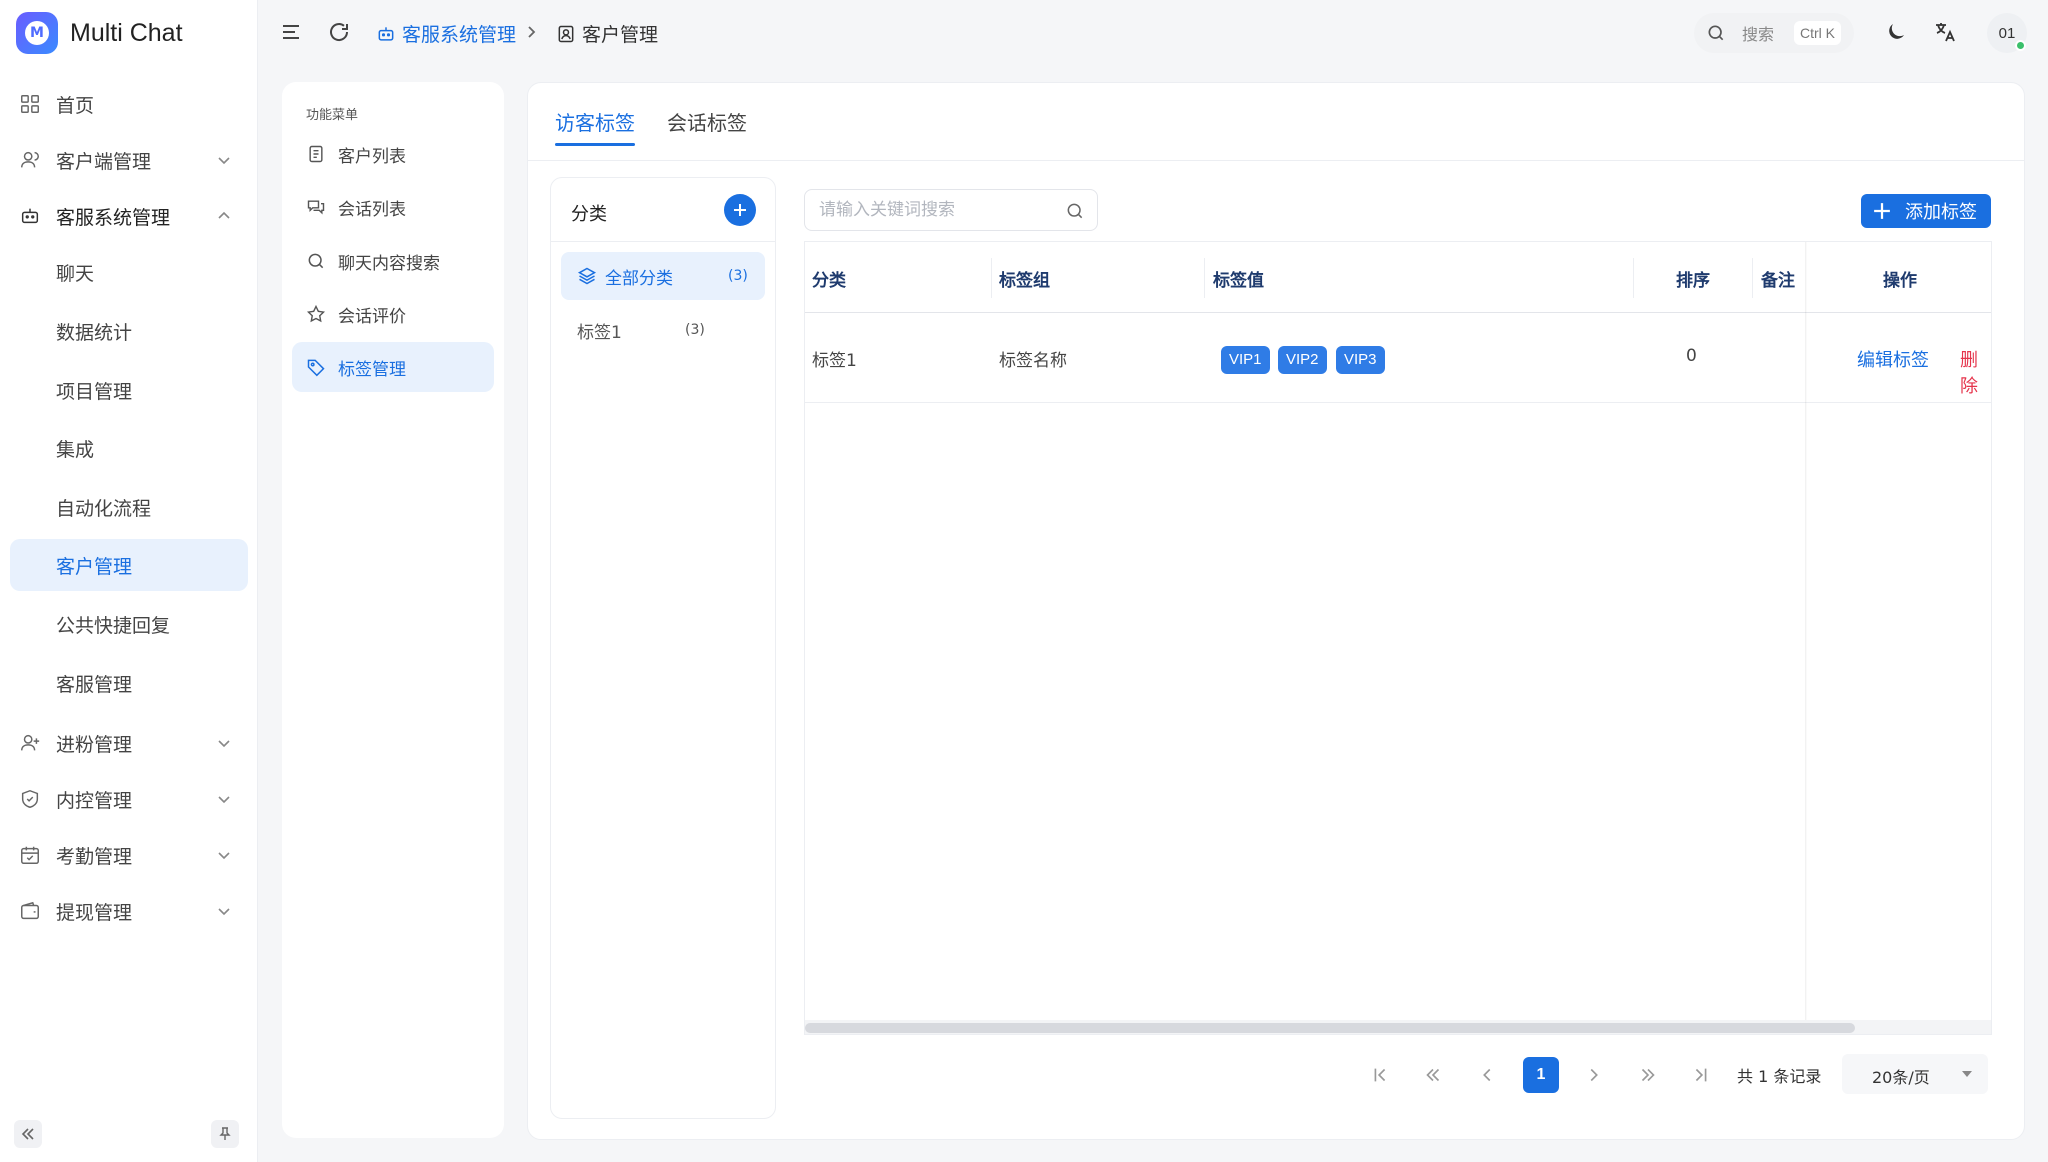 The width and height of the screenshot is (2048, 1162). What do you see at coordinates (372, 316) in the screenshot?
I see `func-item-label: 会话评价` at bounding box center [372, 316].